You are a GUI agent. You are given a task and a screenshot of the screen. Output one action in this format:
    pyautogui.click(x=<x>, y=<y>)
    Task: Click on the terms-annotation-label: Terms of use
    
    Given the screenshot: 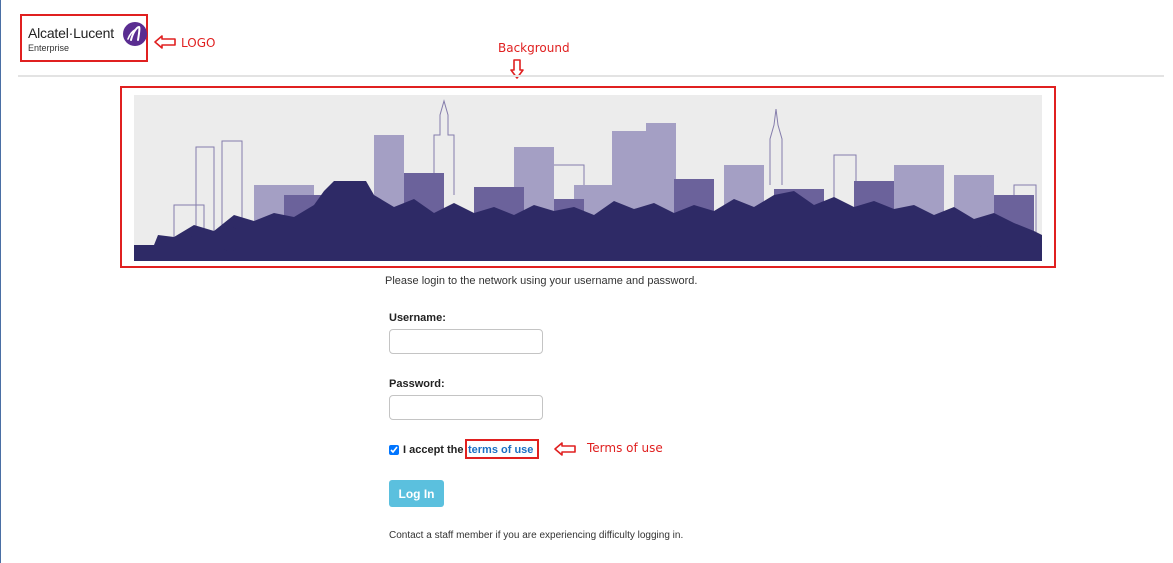 What is the action you would take?
    pyautogui.click(x=625, y=448)
    